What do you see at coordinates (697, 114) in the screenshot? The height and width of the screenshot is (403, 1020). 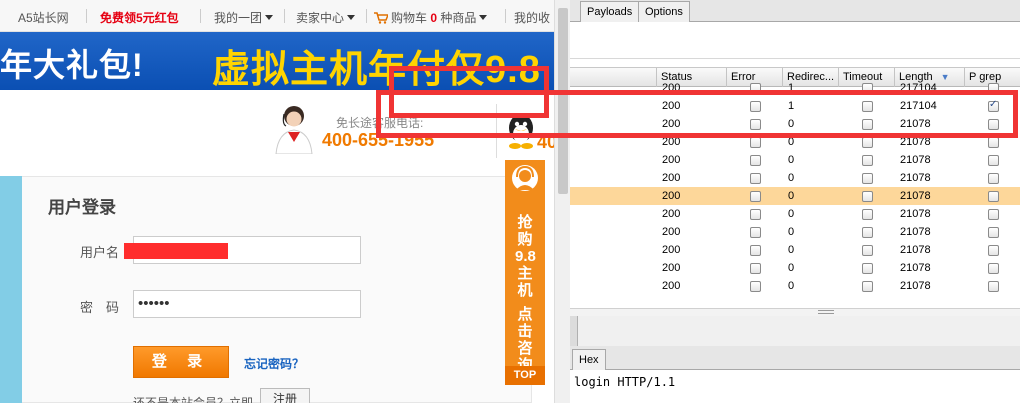 I see `annotation-box-wide` at bounding box center [697, 114].